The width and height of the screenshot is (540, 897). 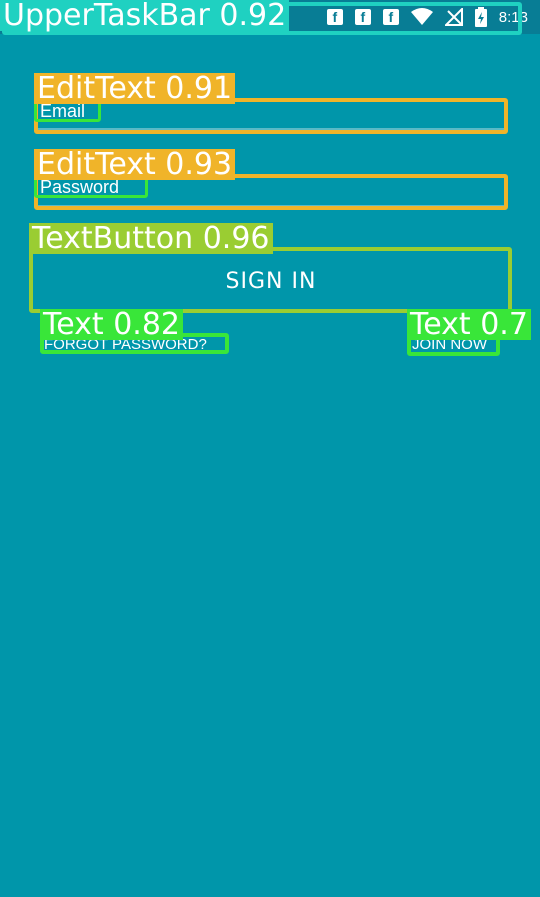 I want to click on forgot-detection-label: Text 0.82, so click(x=112, y=324).